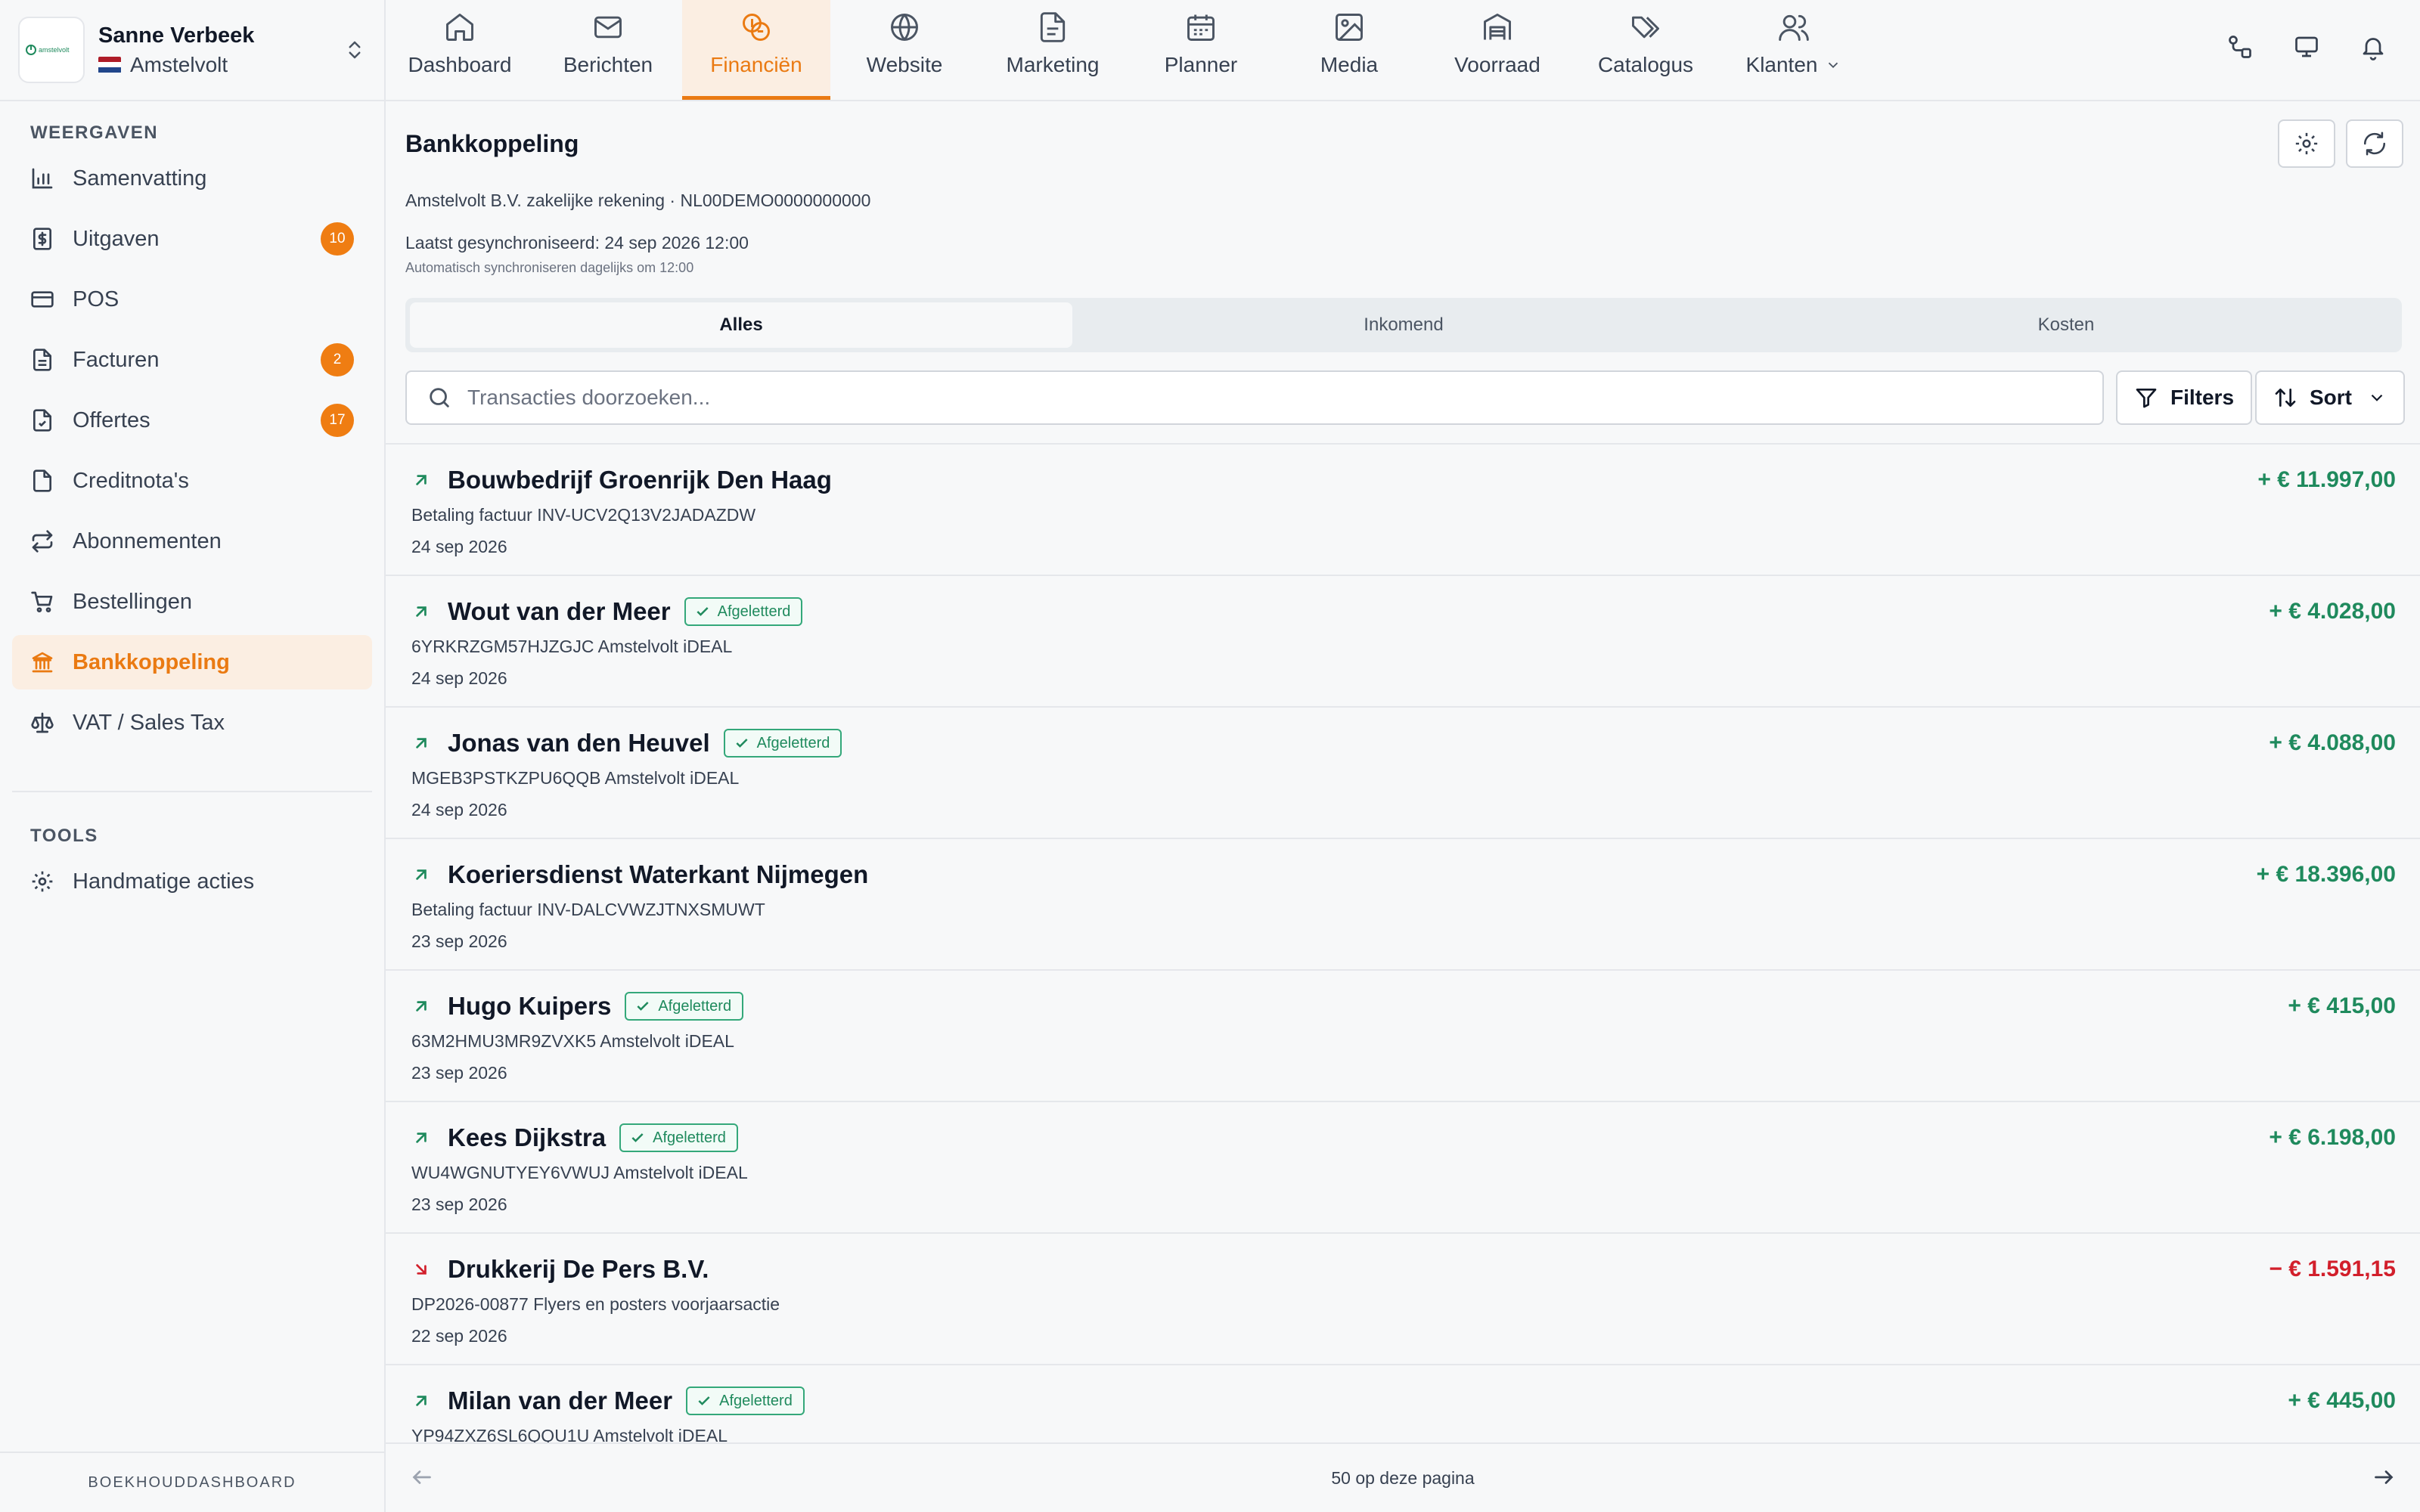 The height and width of the screenshot is (1512, 2420). I want to click on filters-button: Filters, so click(2184, 398).